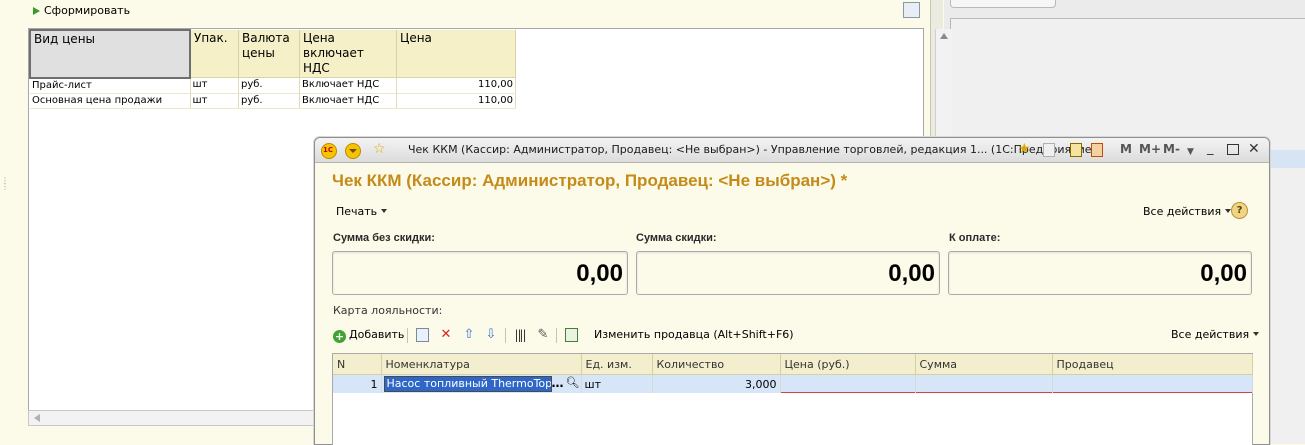 This screenshot has width=1305, height=445. Describe the element at coordinates (357, 211) in the screenshot. I see `print-menu-label: Печать` at that location.